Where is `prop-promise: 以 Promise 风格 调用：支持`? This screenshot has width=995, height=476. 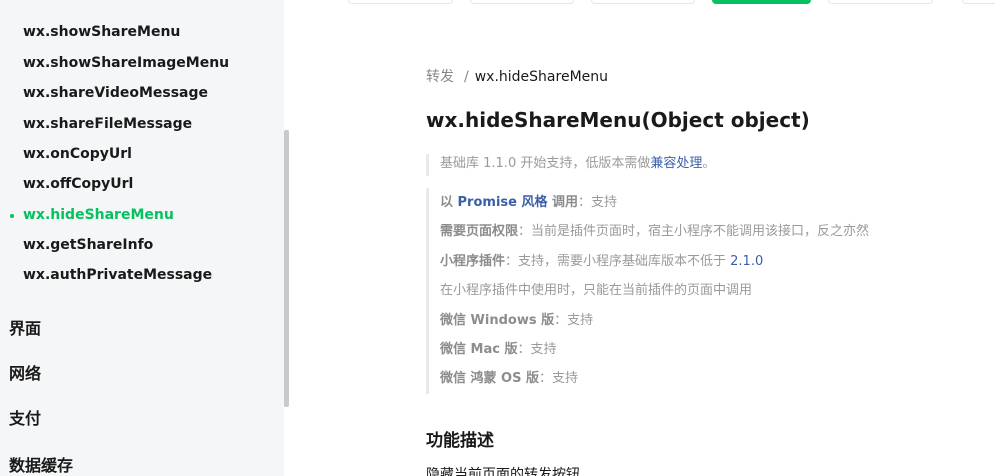
prop-promise: 以 Promise 风格 调用：支持 is located at coordinates (654, 202).